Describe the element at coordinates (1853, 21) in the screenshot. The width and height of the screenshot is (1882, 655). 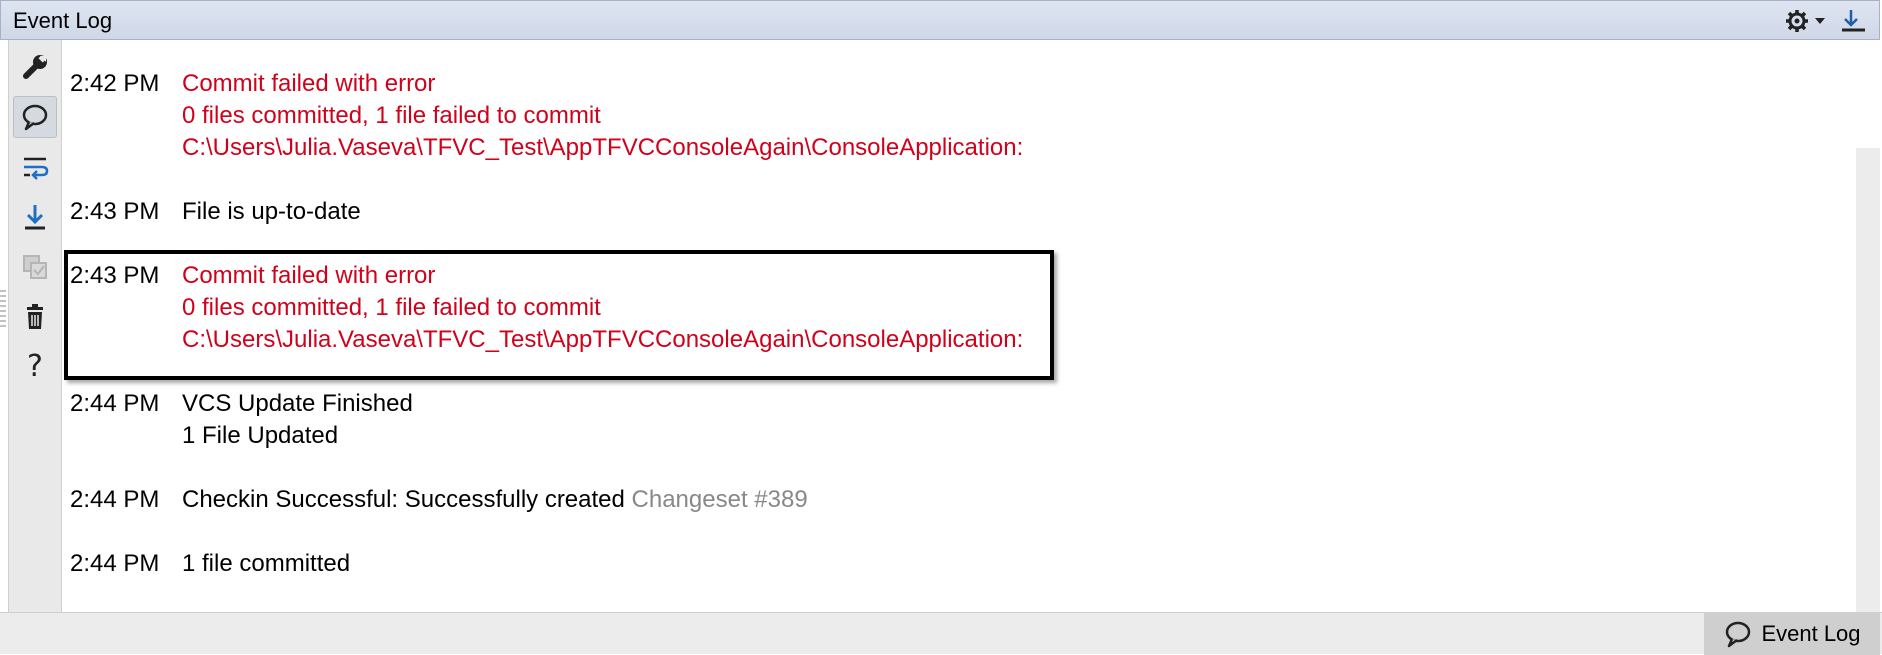
I see `hide-icon` at that location.